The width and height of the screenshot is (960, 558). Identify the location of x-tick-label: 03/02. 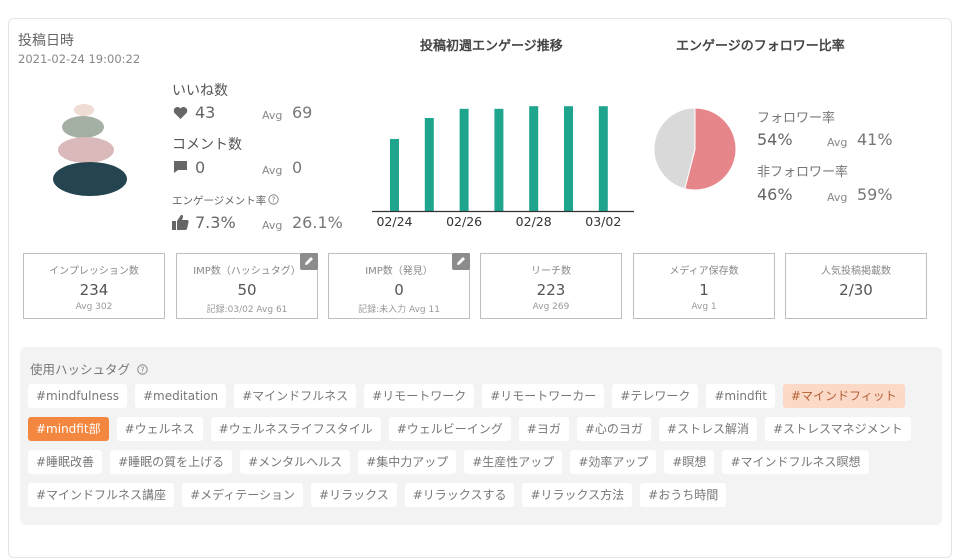
(603, 221).